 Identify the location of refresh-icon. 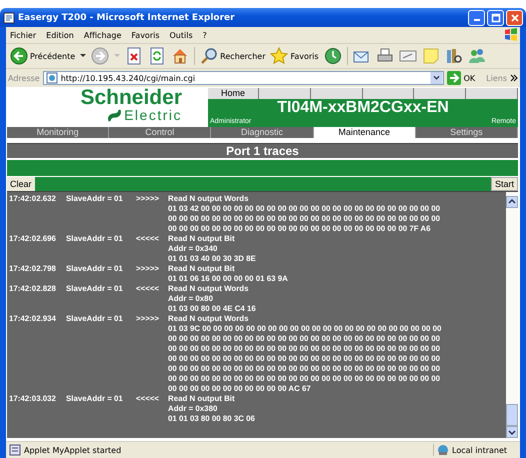
(157, 56).